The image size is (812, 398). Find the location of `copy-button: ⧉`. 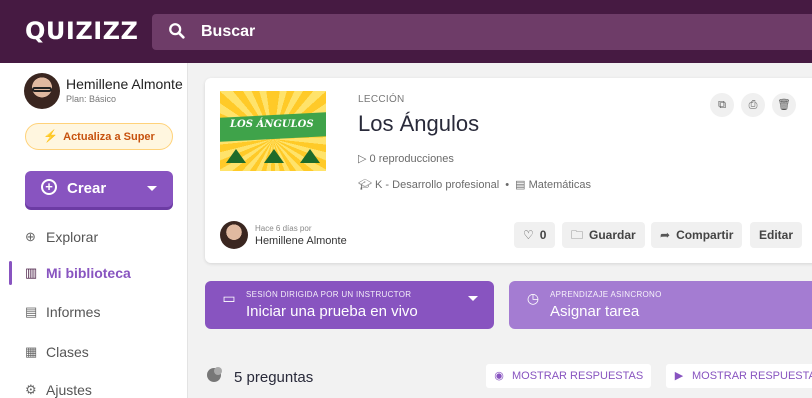

copy-button: ⧉ is located at coordinates (722, 105).